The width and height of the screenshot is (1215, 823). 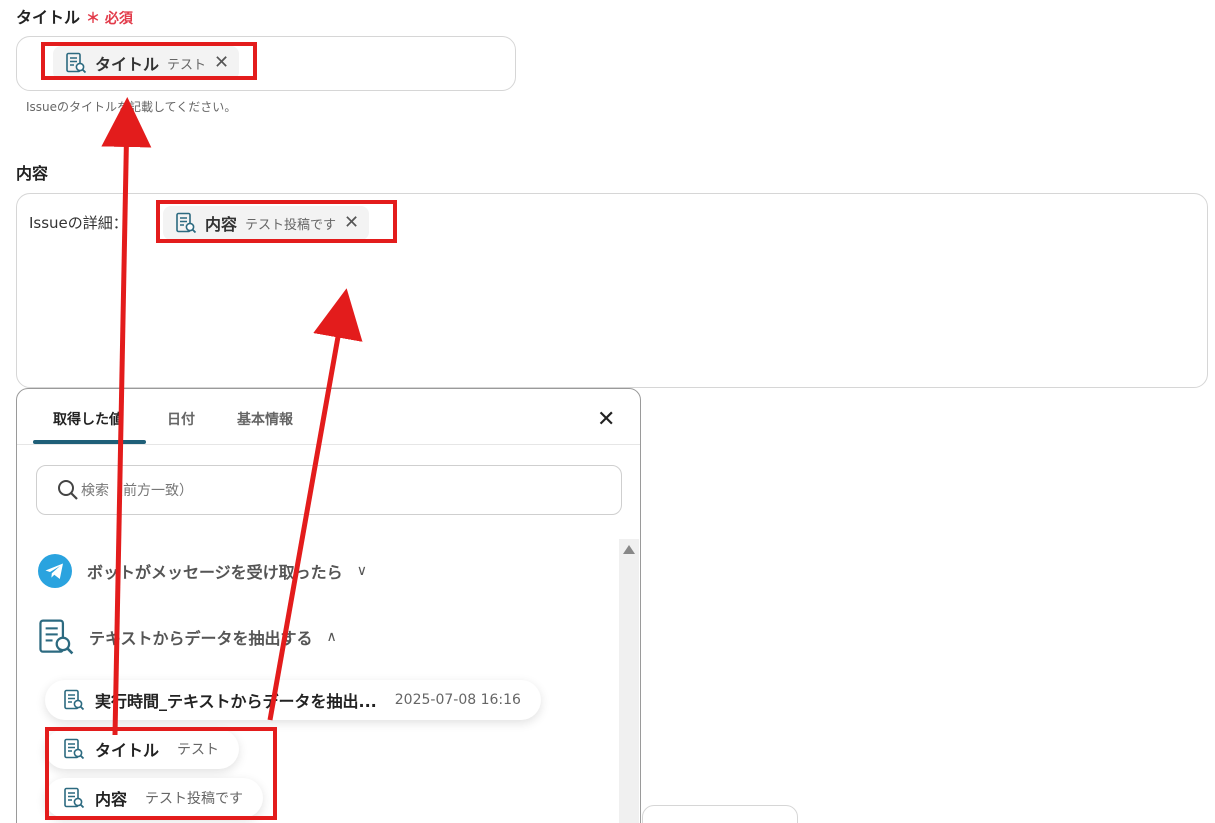 I want to click on search-input, so click(x=341, y=491).